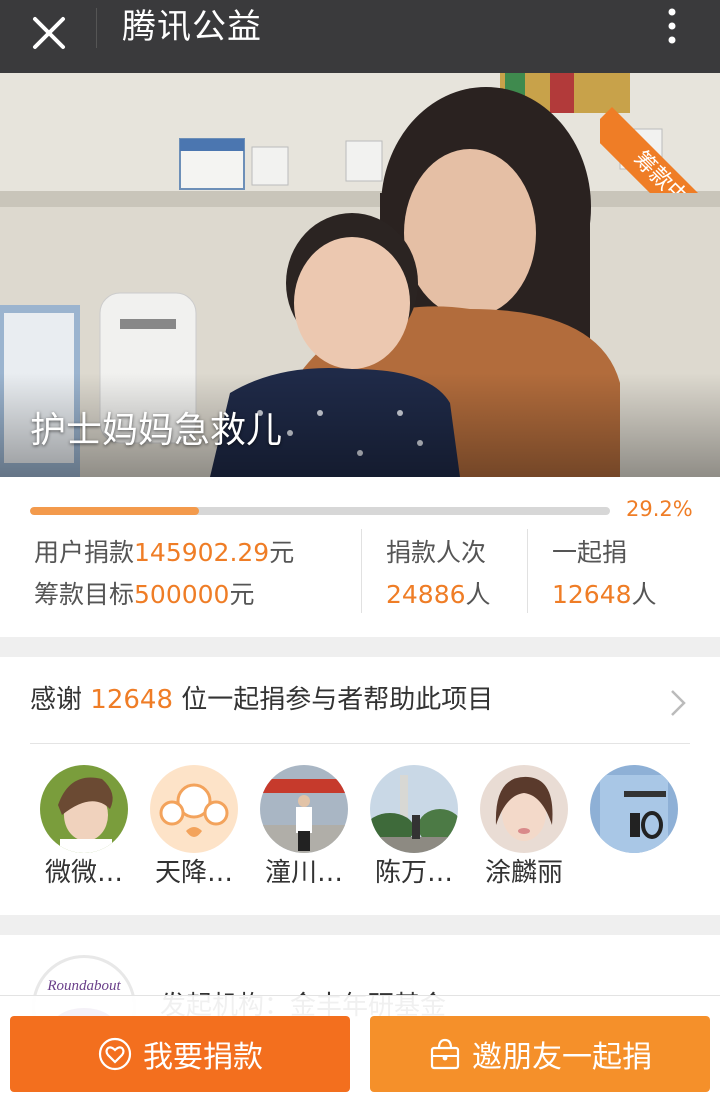 The image size is (720, 1094). Describe the element at coordinates (660, 150) in the screenshot. I see `status-ribbon-label: 筹款中` at that location.